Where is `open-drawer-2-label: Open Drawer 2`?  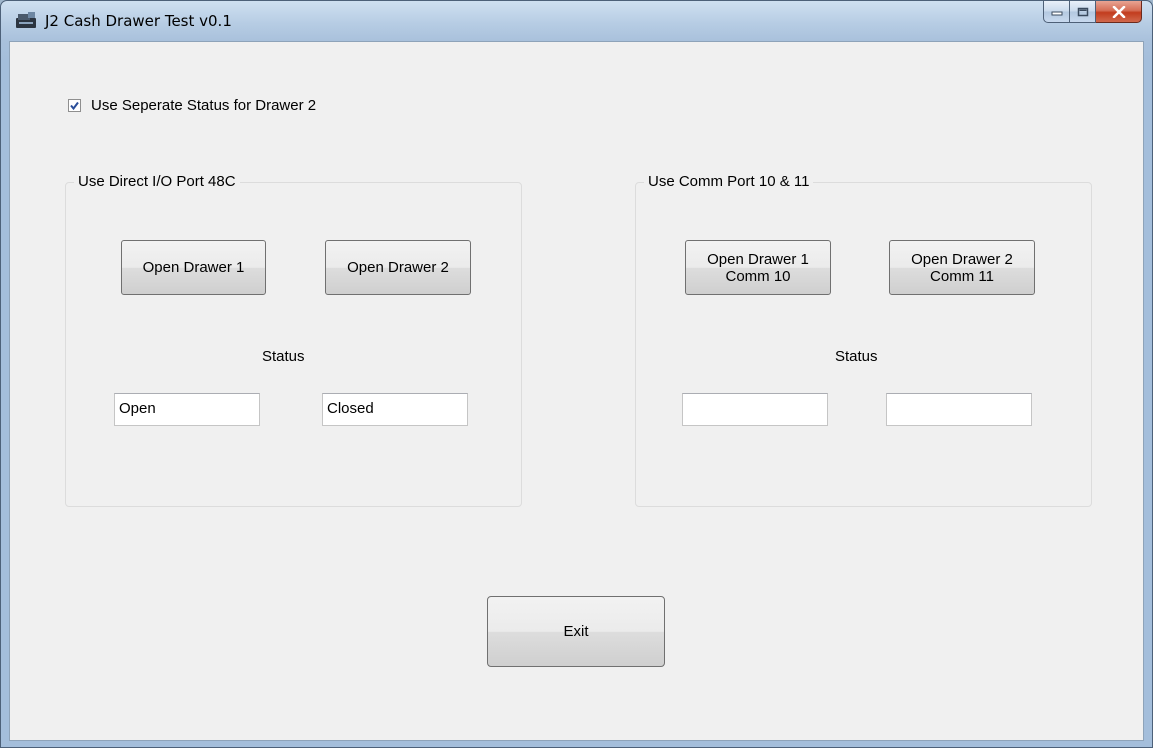 open-drawer-2-label: Open Drawer 2 is located at coordinates (398, 267).